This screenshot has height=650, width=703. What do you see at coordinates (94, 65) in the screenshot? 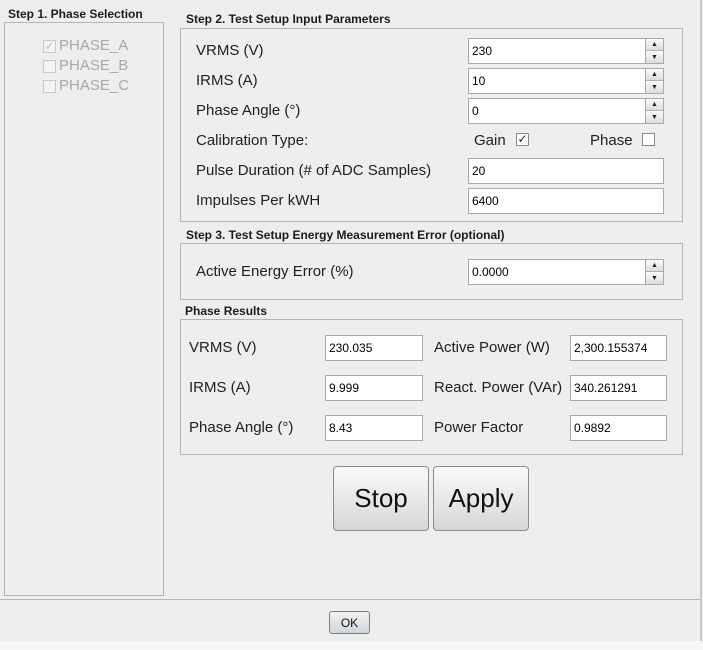
I see `phase-b-label: PHASE_B` at bounding box center [94, 65].